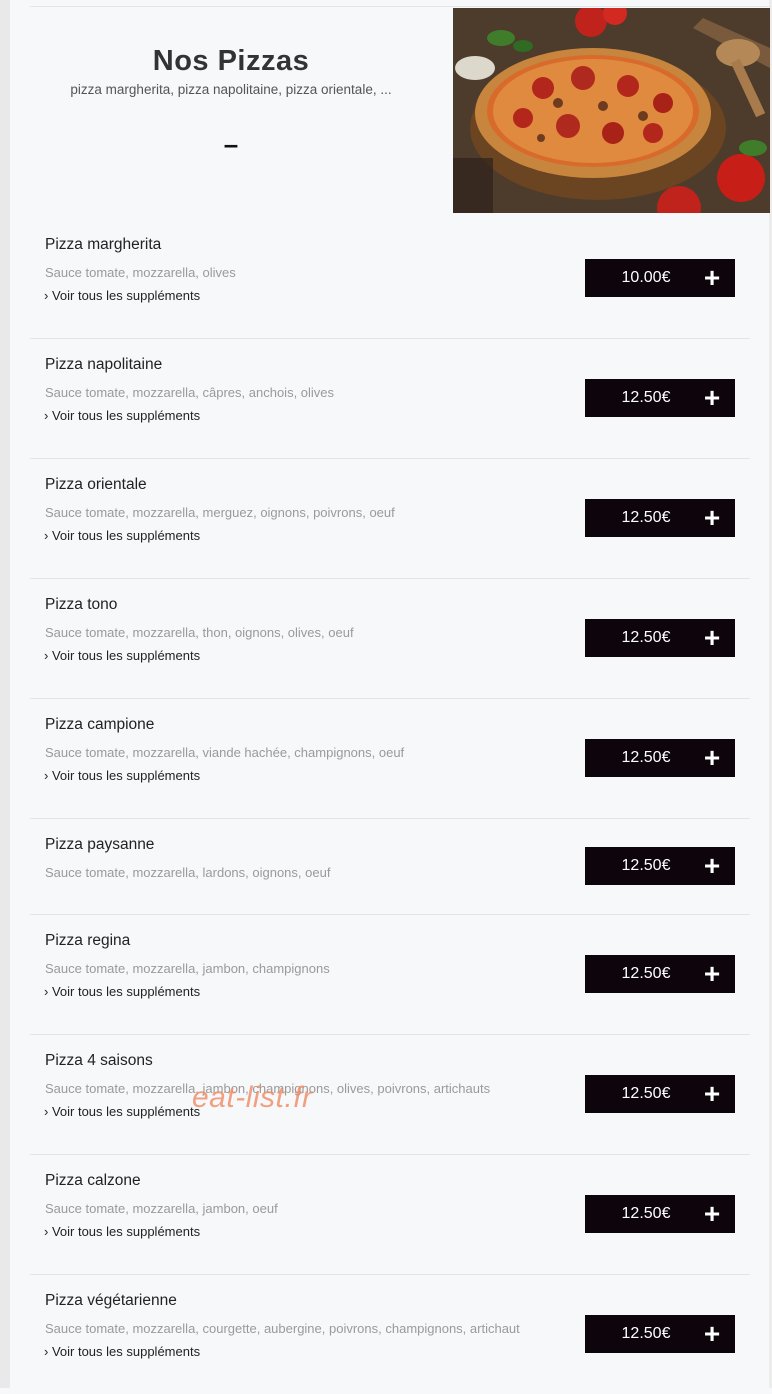 The image size is (772, 1394). I want to click on item-price: 10.00€, so click(646, 277).